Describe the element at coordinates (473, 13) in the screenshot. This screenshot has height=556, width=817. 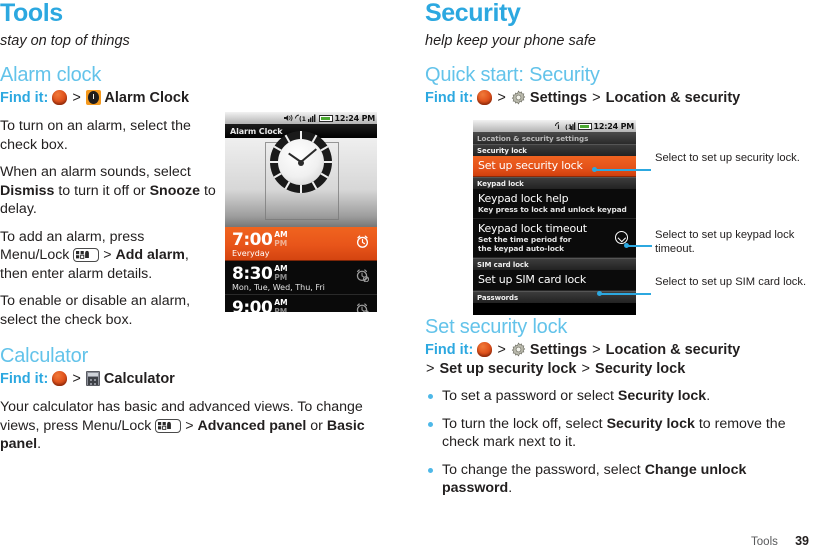
I see `page-title-security: Security` at that location.